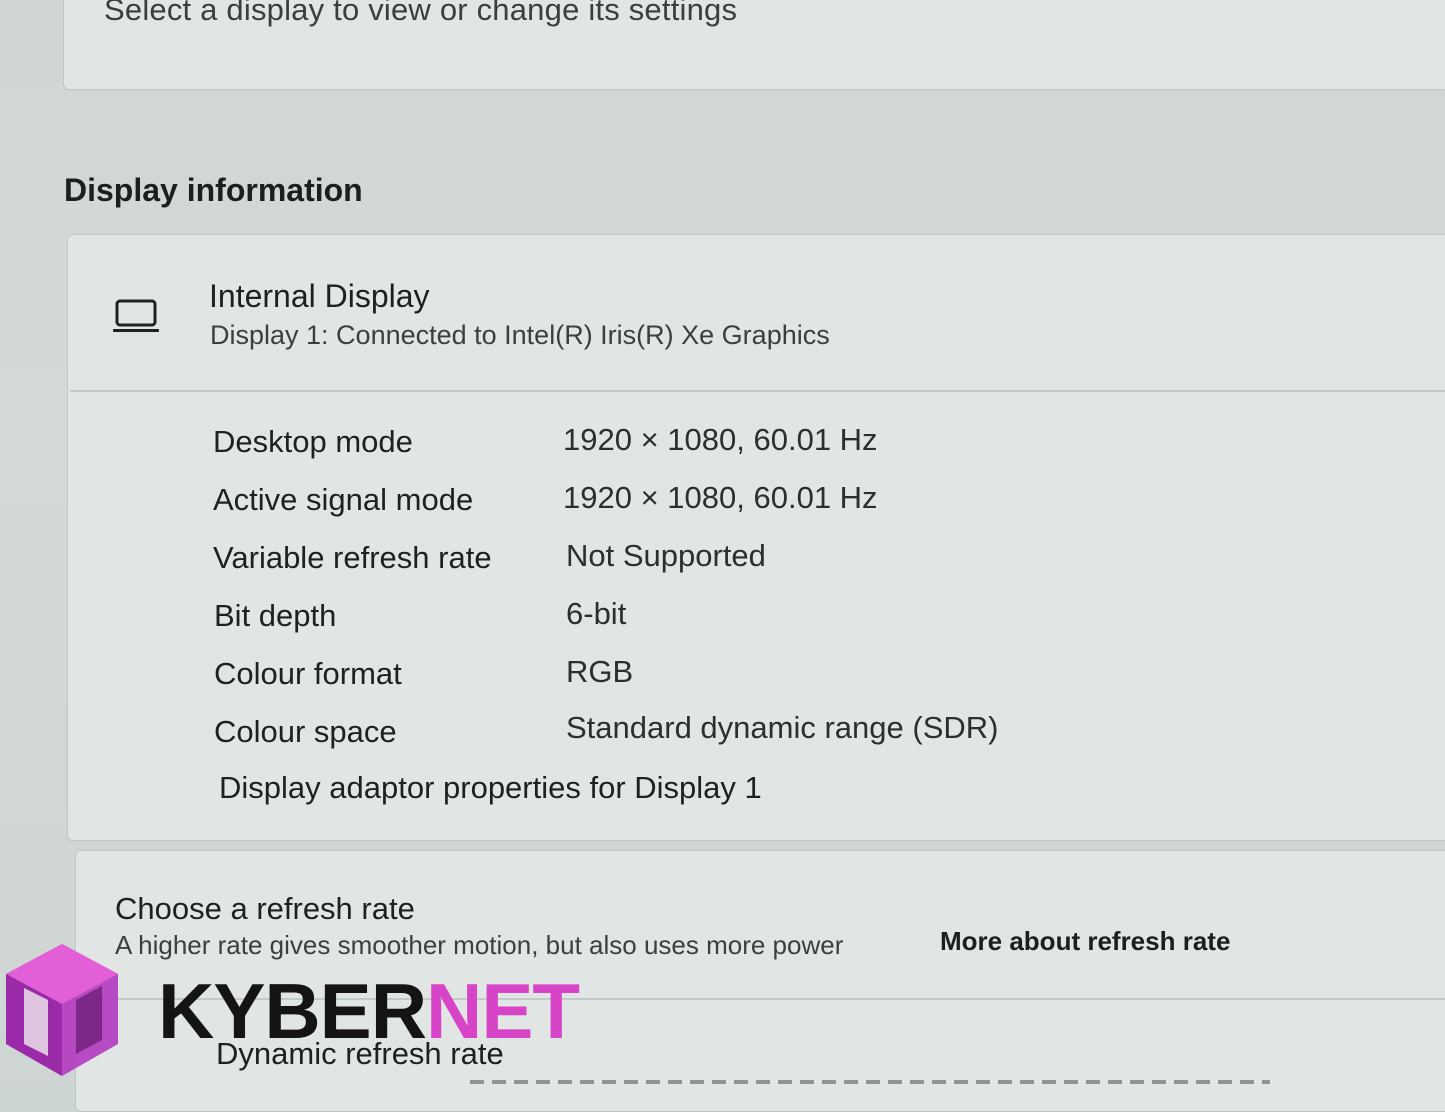 This screenshot has height=1112, width=1445. Describe the element at coordinates (308, 673) in the screenshot. I see `colour-format-label: Colour format` at that location.